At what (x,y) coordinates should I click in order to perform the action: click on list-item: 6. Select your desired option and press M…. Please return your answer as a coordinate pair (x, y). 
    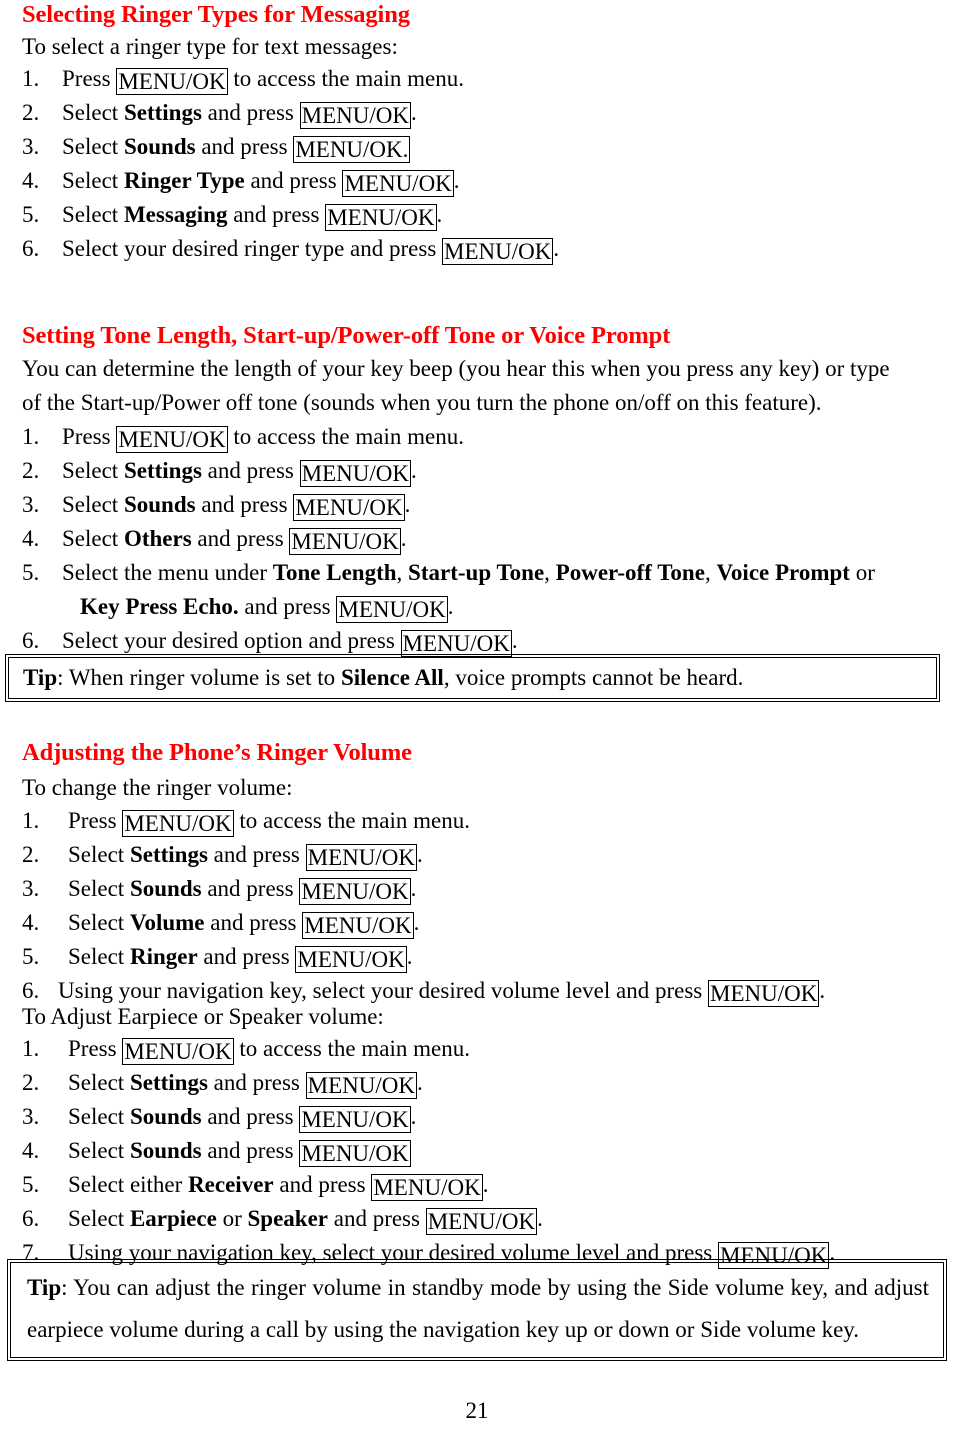
    Looking at the image, I should click on (470, 641).